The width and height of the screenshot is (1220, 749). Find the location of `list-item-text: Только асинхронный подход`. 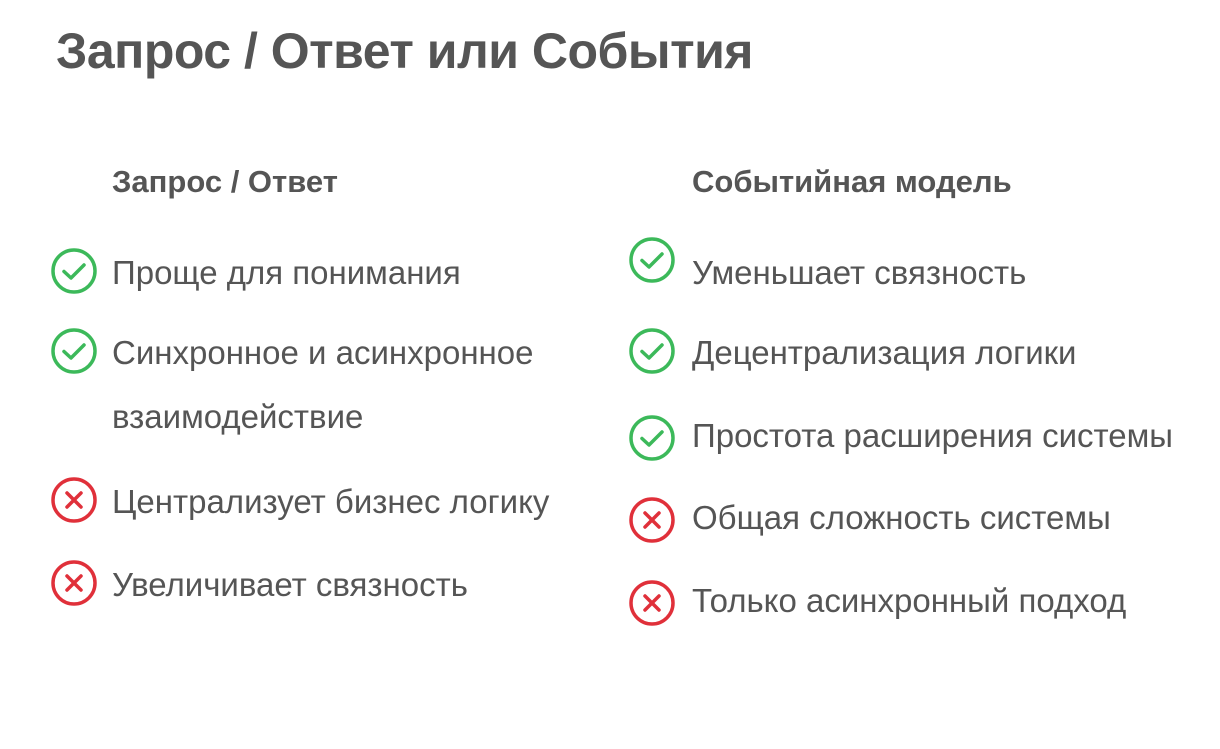

list-item-text: Только асинхронный подход is located at coordinates (909, 600).